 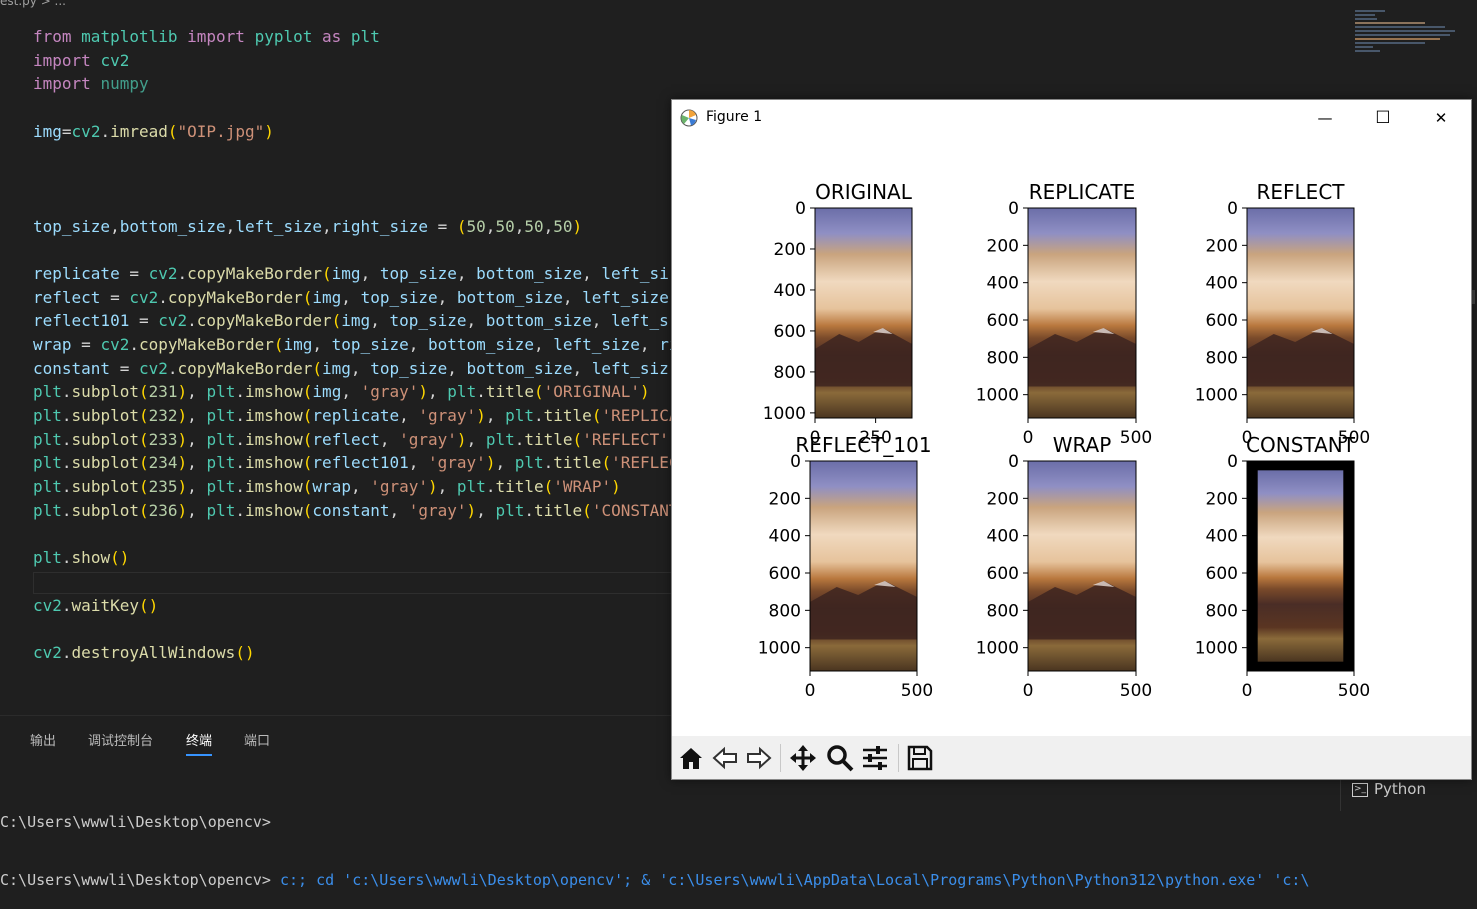 What do you see at coordinates (1071, 118) in the screenshot?
I see `figure-titlebar: Figure 1 — ☐ ✕` at bounding box center [1071, 118].